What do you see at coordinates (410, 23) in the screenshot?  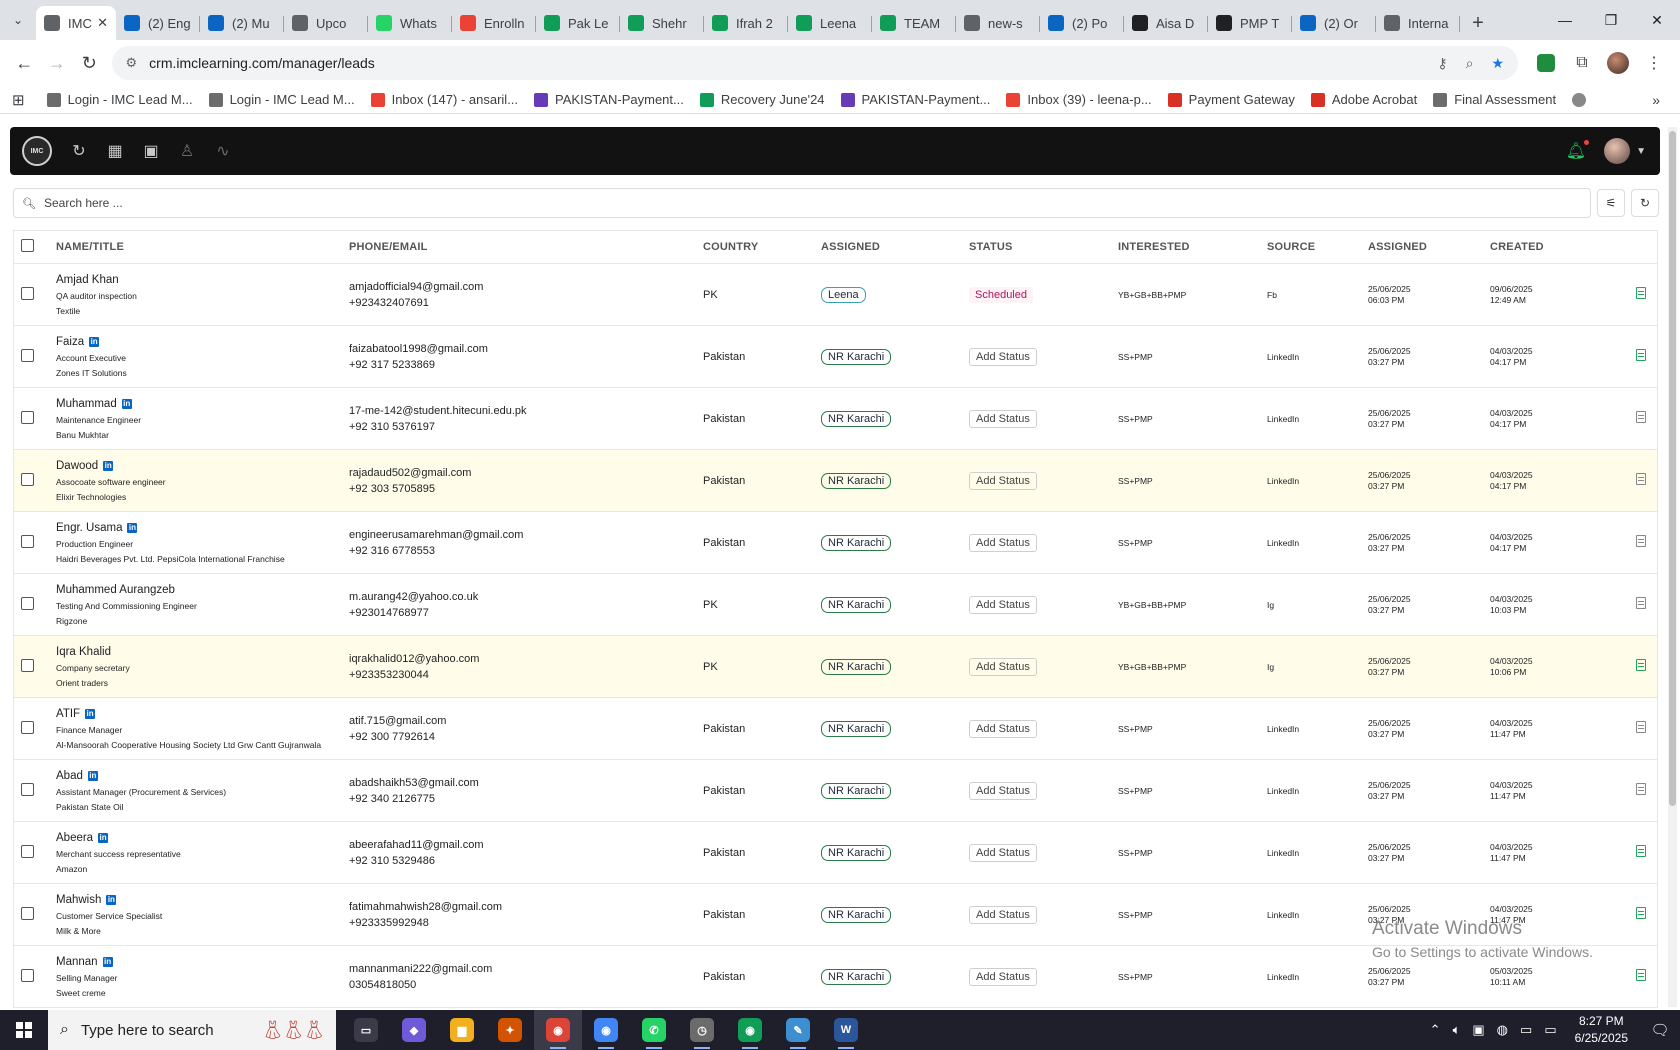 I see `browser-tab: Whats` at bounding box center [410, 23].